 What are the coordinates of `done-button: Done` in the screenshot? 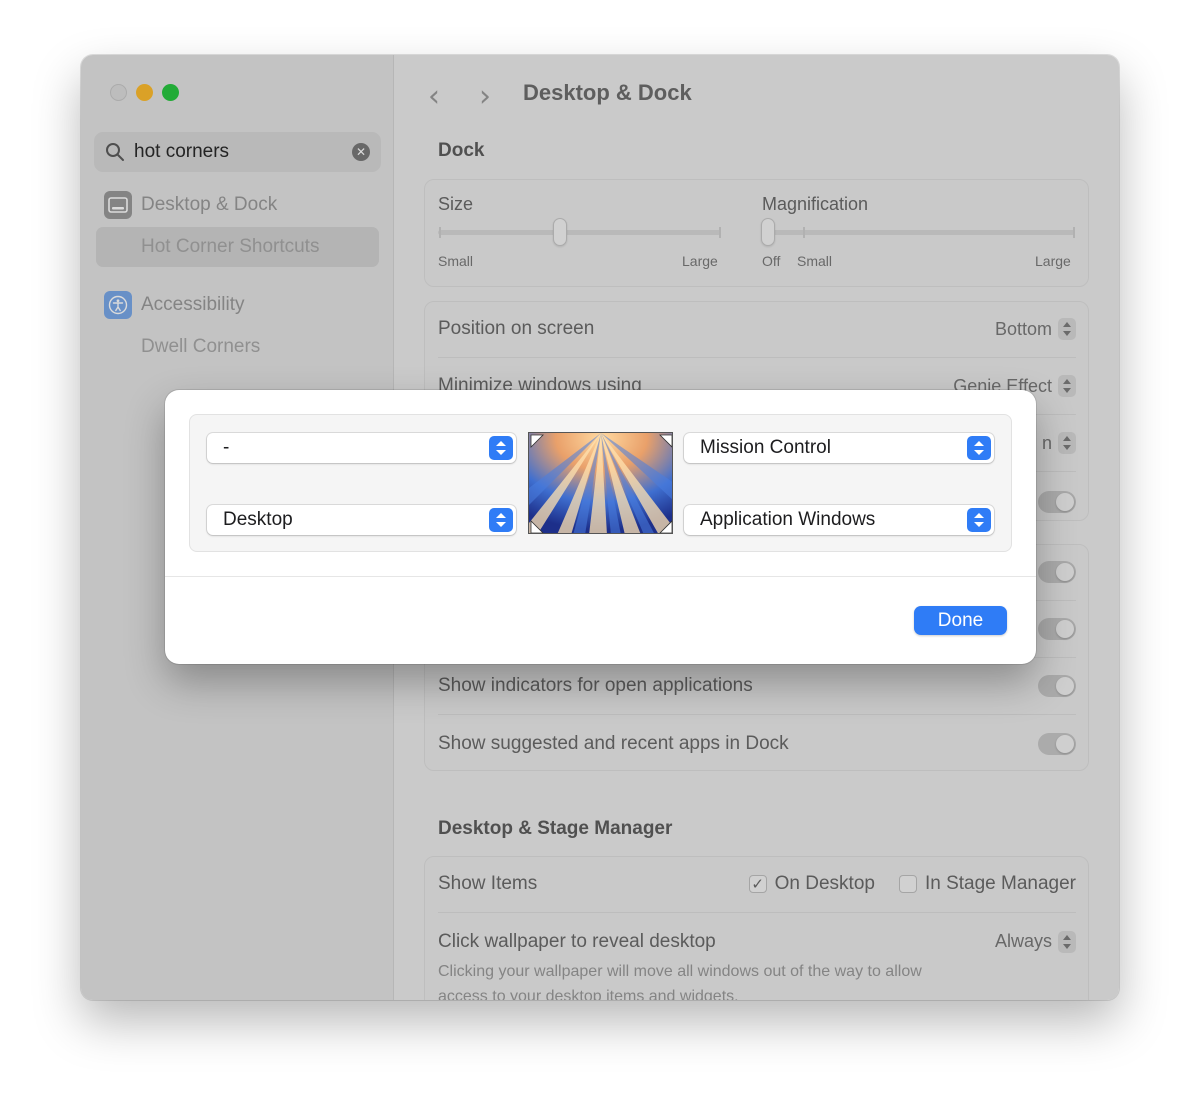 It's located at (960, 620).